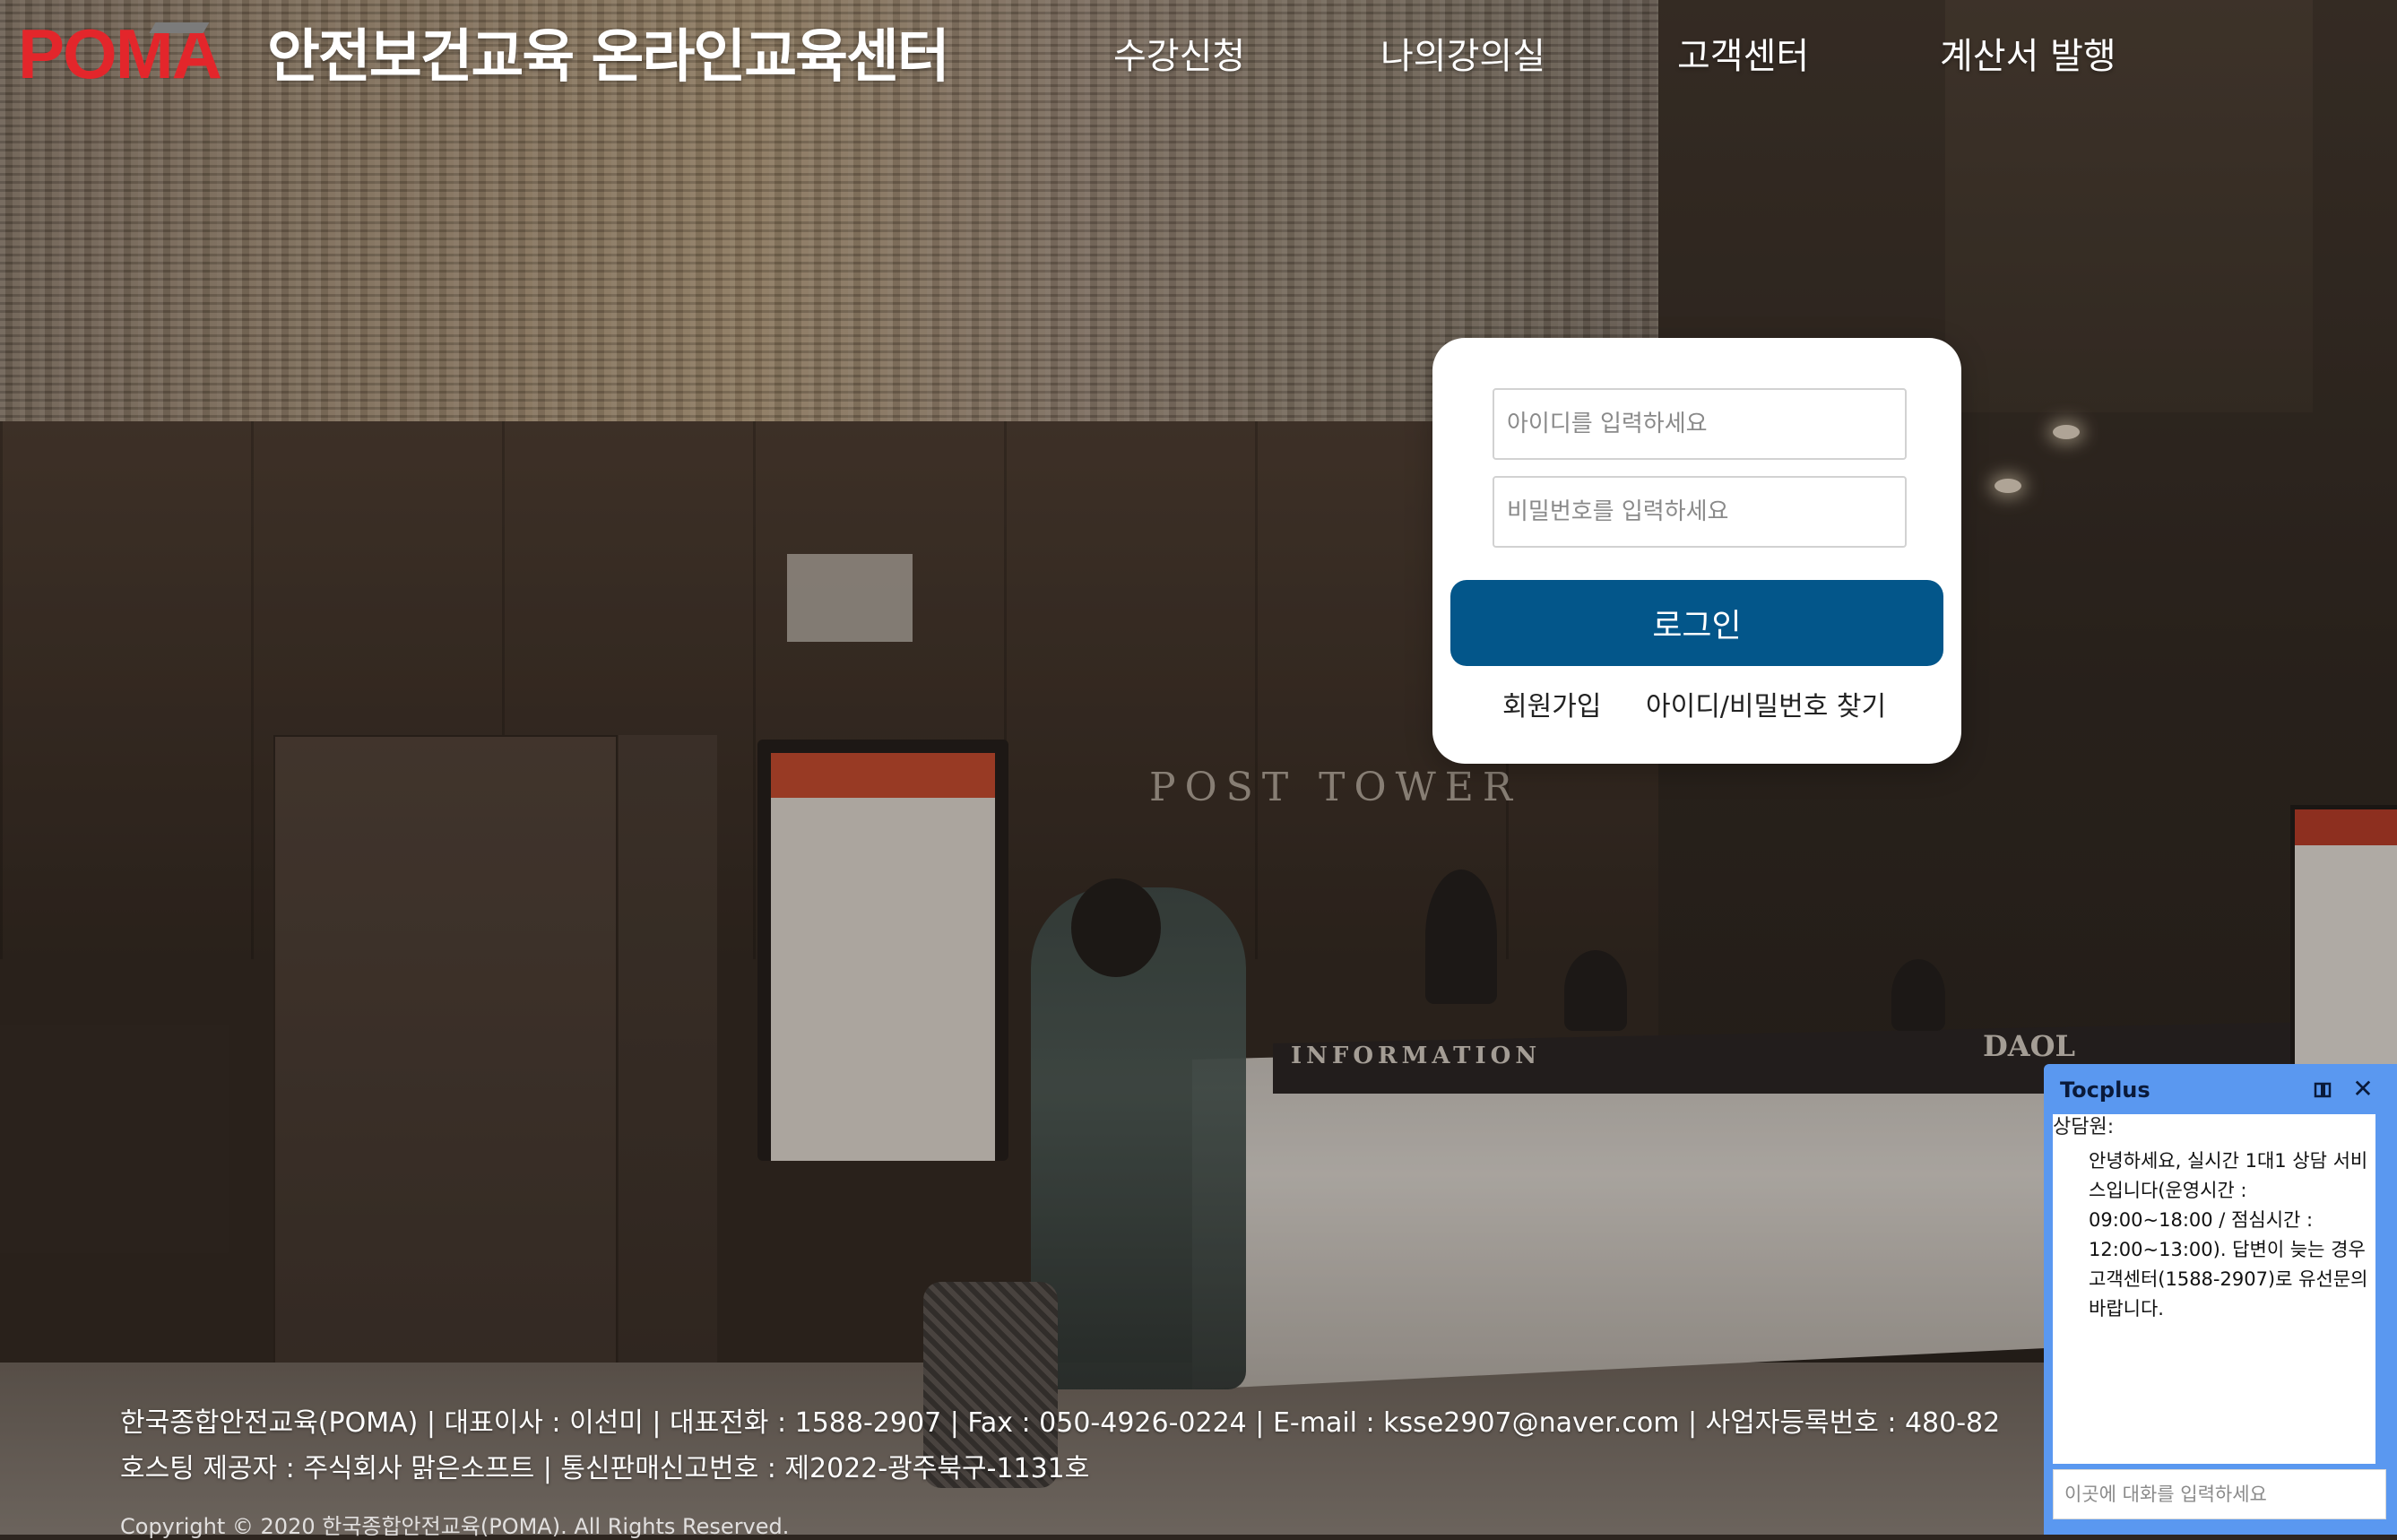 This screenshot has height=1540, width=2397. What do you see at coordinates (1766, 707) in the screenshot?
I see `find-account-link: 아이디/비밀번호 찾기` at bounding box center [1766, 707].